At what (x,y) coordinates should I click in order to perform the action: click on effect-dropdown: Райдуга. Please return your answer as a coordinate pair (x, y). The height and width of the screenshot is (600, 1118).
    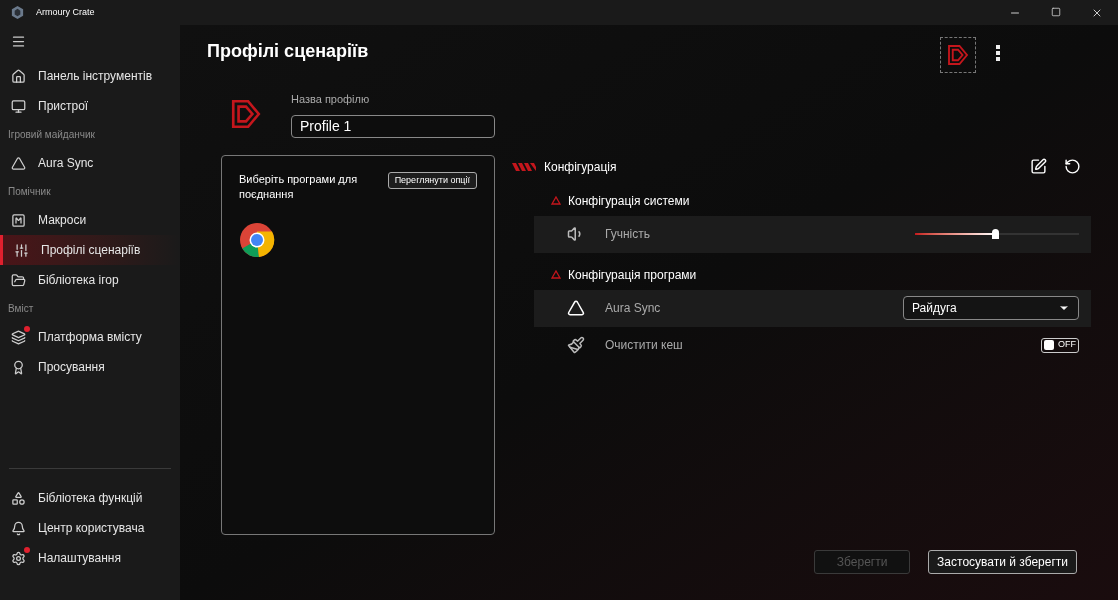
    Looking at the image, I should click on (991, 308).